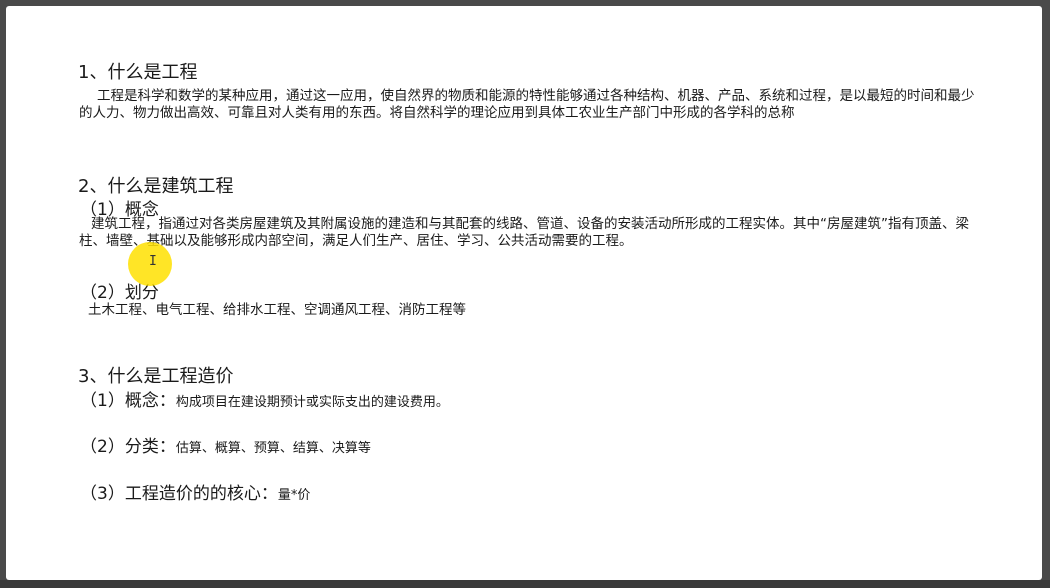 The image size is (1050, 588). I want to click on section3-item3: （3）工程造价的的核心：量*价, so click(195, 491).